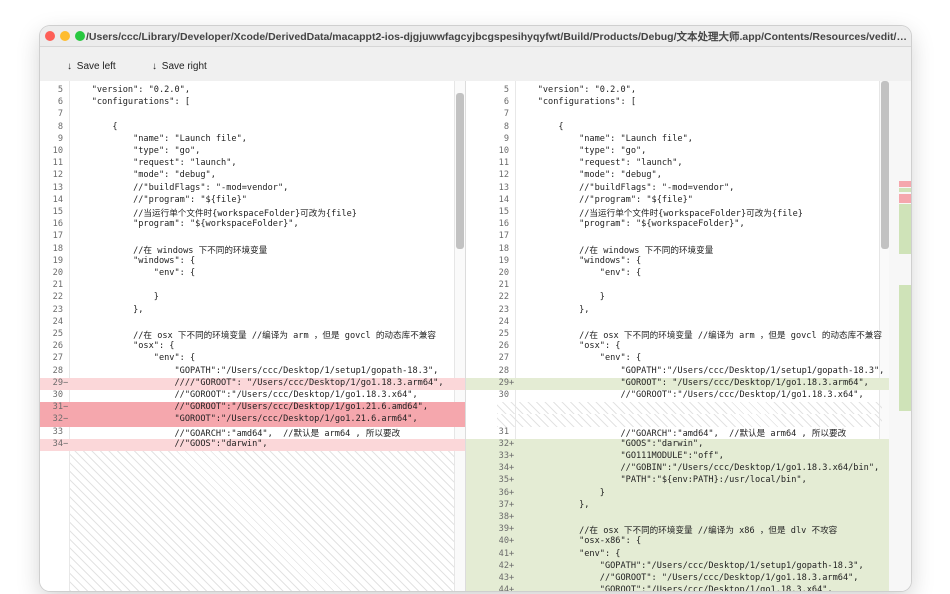 The width and height of the screenshot is (950, 594). I want to click on line-number: 30, so click(57, 395).